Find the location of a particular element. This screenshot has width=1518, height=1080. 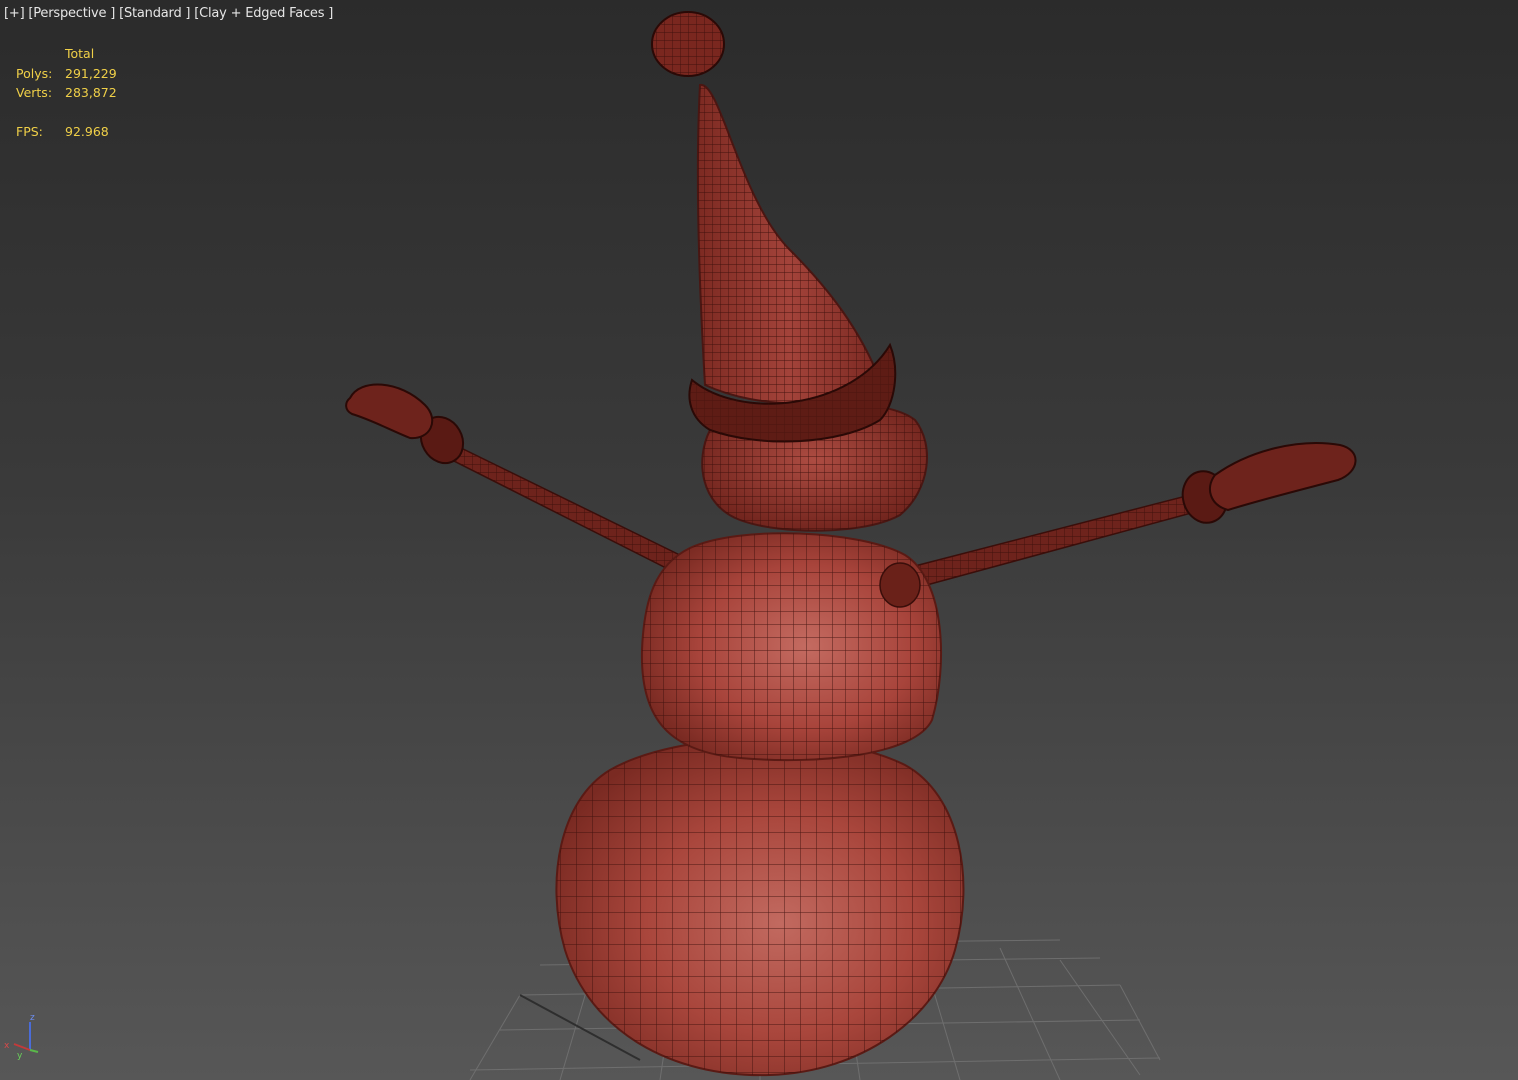

fps-value: 92.968 is located at coordinates (87, 131).